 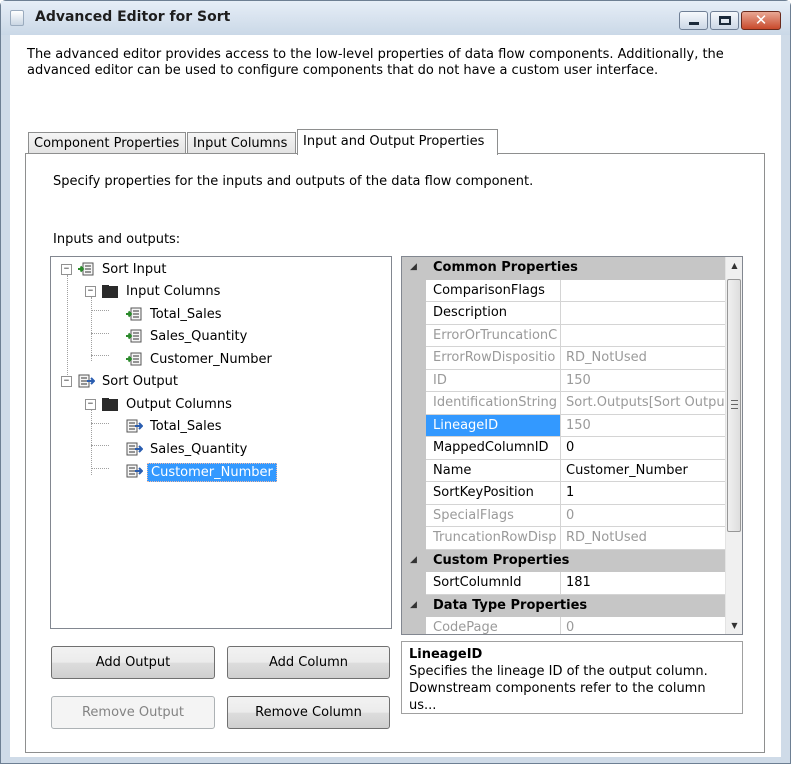 I want to click on property-value: Sort.Outputs[Sort Outpu, so click(x=643, y=403).